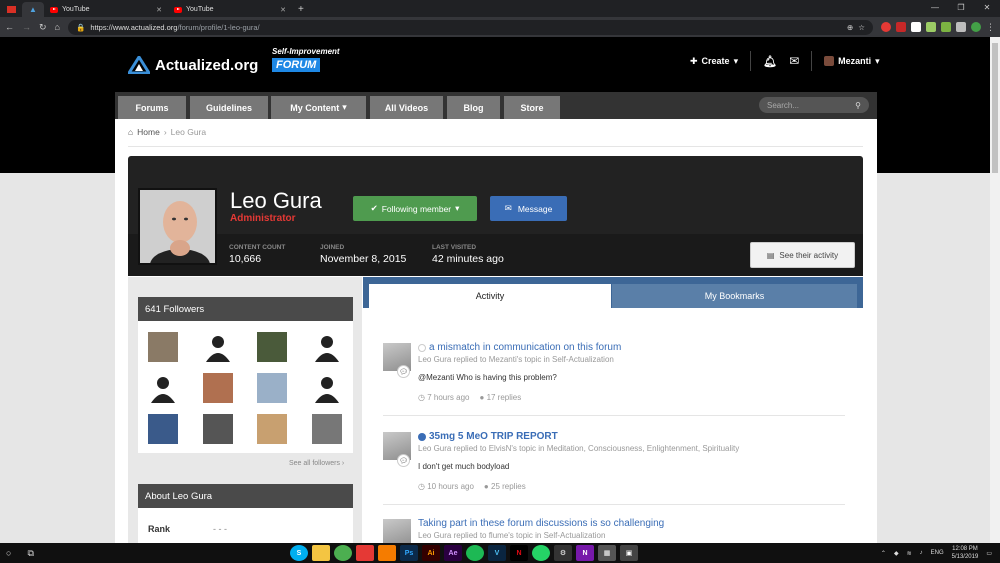 This screenshot has height=563, width=1000. What do you see at coordinates (852, 61) in the screenshot?
I see `user-menu: Mezanti ▾` at bounding box center [852, 61].